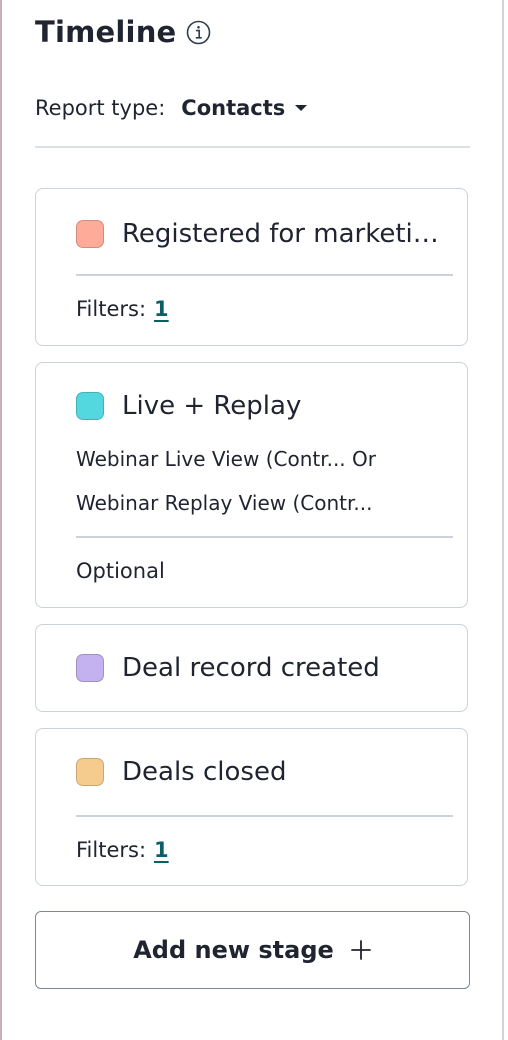 The image size is (508, 1040). I want to click on header-divider, so click(252, 147).